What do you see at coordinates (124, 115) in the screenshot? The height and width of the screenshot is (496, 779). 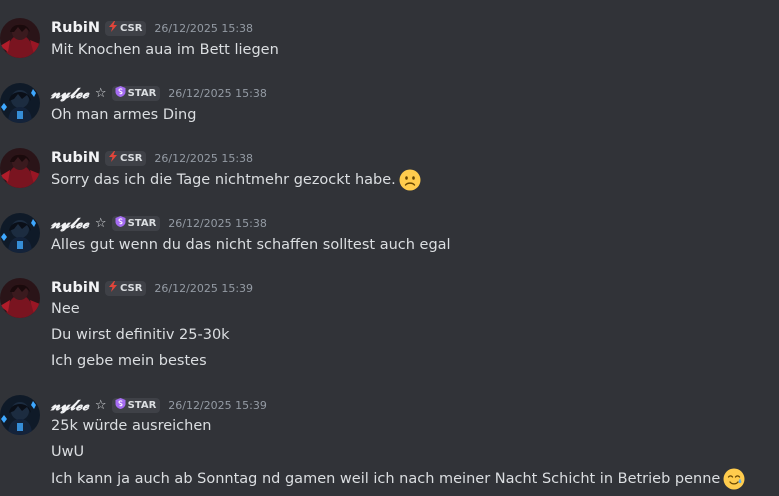 I see `message-text: Oh man armes Ding` at bounding box center [124, 115].